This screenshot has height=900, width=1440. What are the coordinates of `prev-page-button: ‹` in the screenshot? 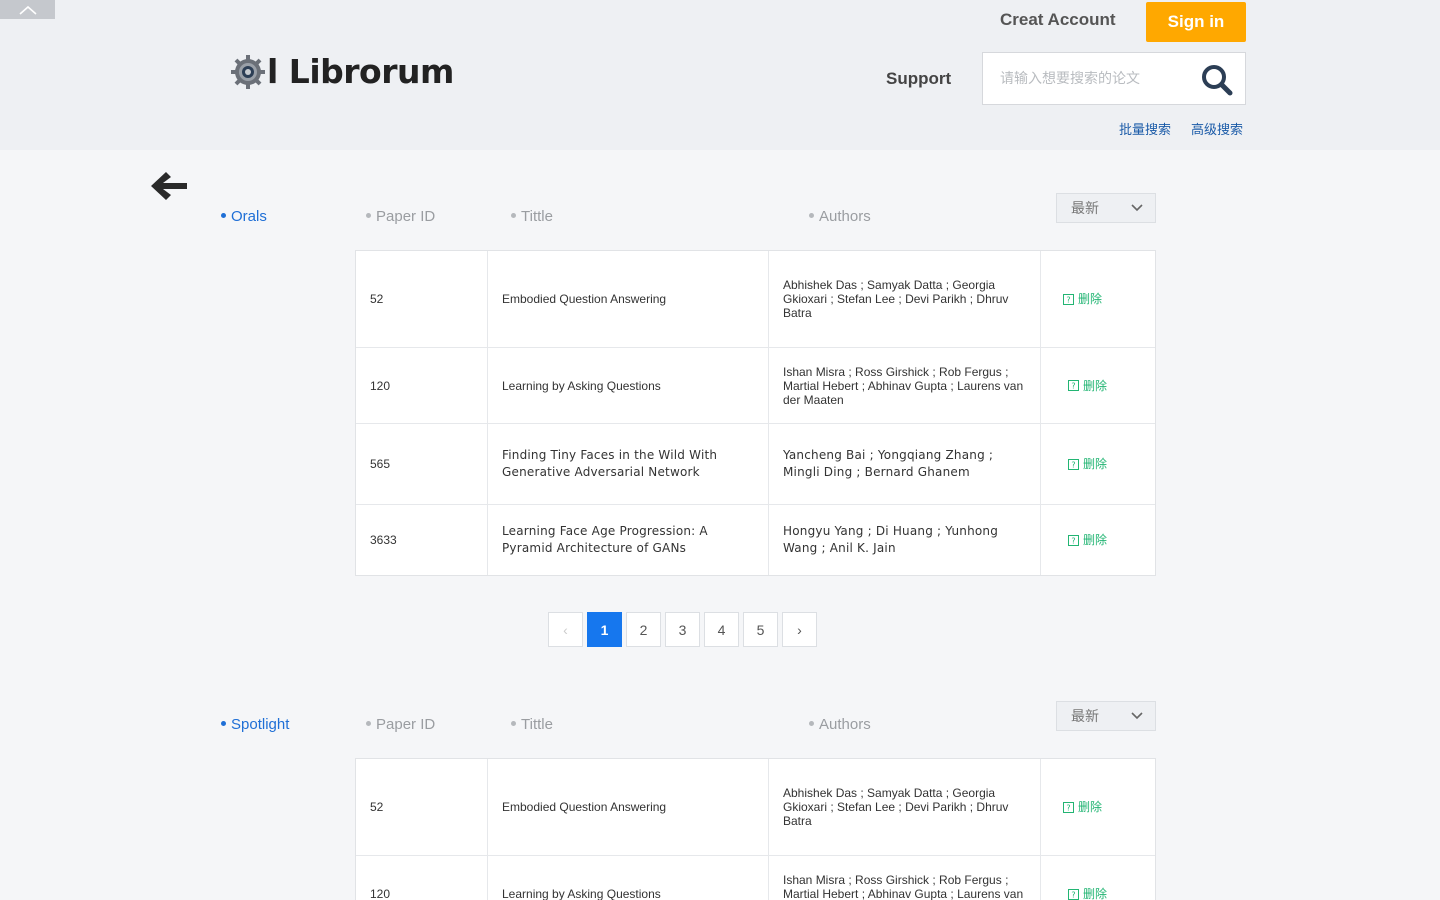 It's located at (565, 629).